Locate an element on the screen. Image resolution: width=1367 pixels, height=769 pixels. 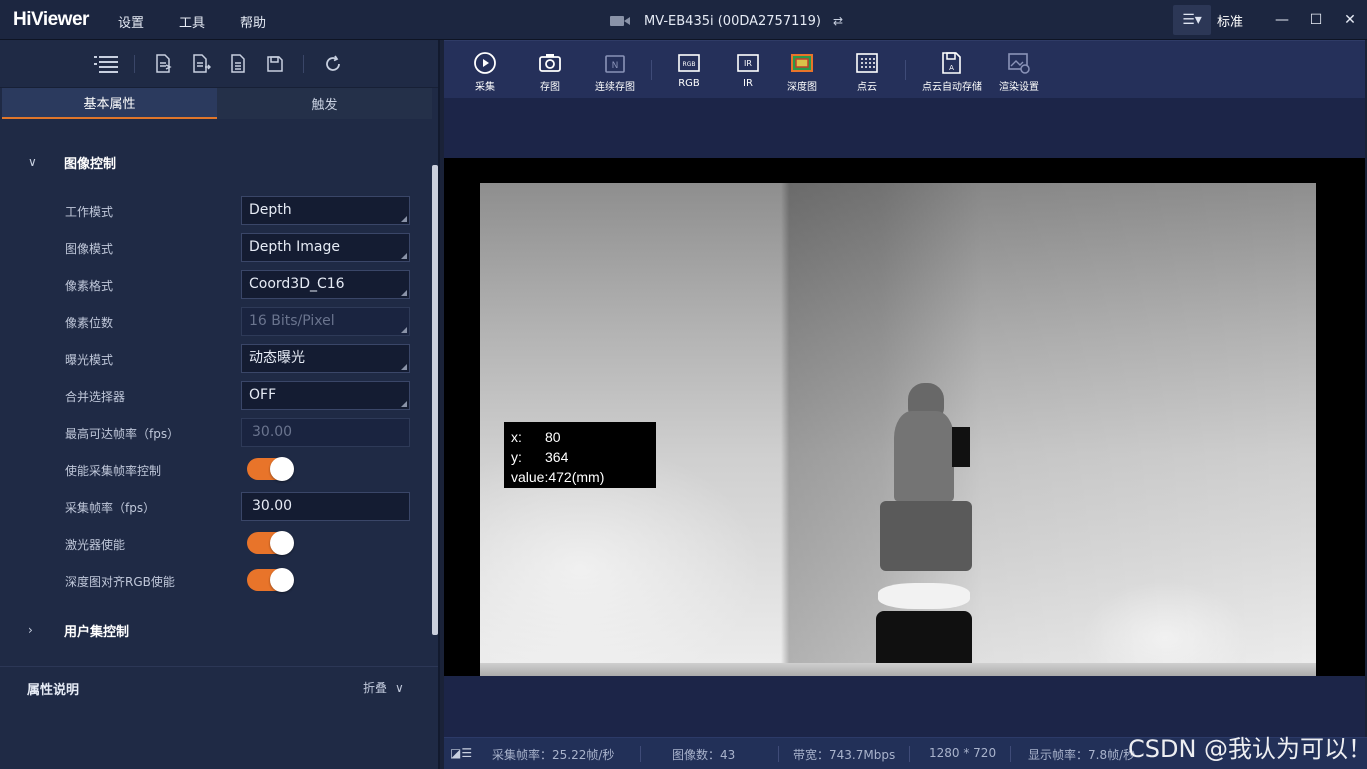
description-title: 属性说明 is located at coordinates (53, 690).